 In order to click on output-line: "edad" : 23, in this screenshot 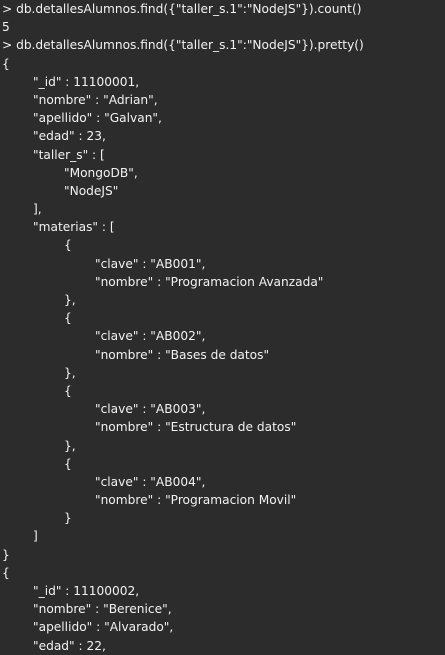, I will do `click(54, 136)`.